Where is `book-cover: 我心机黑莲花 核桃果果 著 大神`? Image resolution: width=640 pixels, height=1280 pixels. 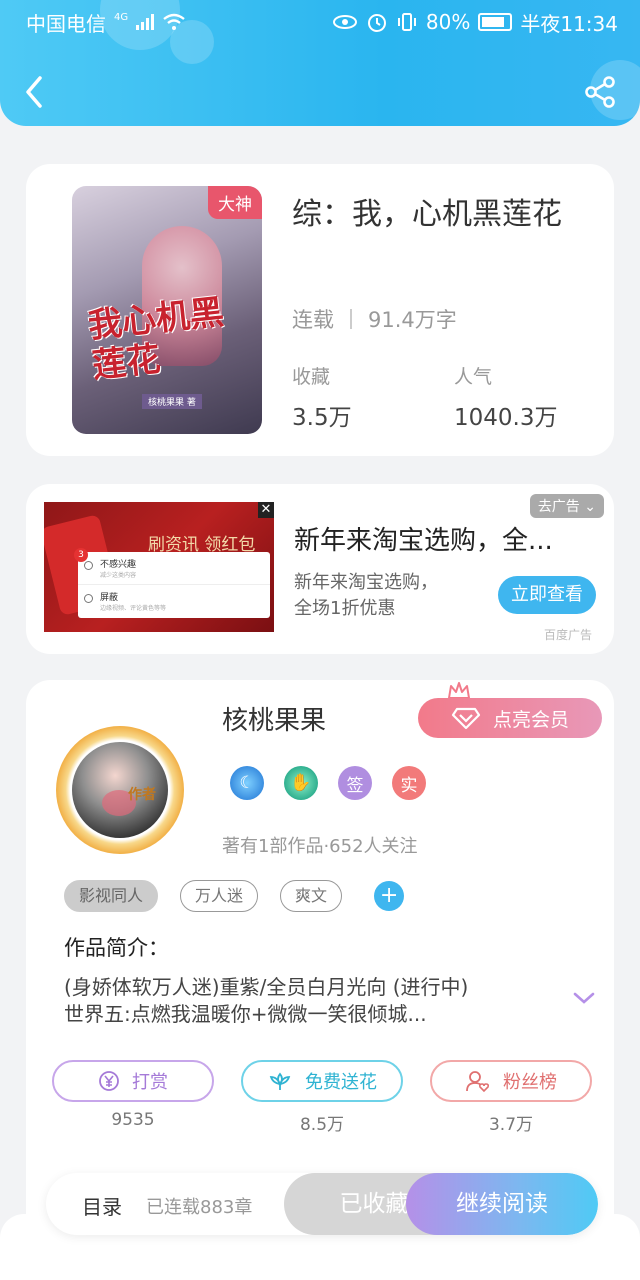
book-cover: 我心机黑莲花 核桃果果 著 大神 is located at coordinates (167, 310).